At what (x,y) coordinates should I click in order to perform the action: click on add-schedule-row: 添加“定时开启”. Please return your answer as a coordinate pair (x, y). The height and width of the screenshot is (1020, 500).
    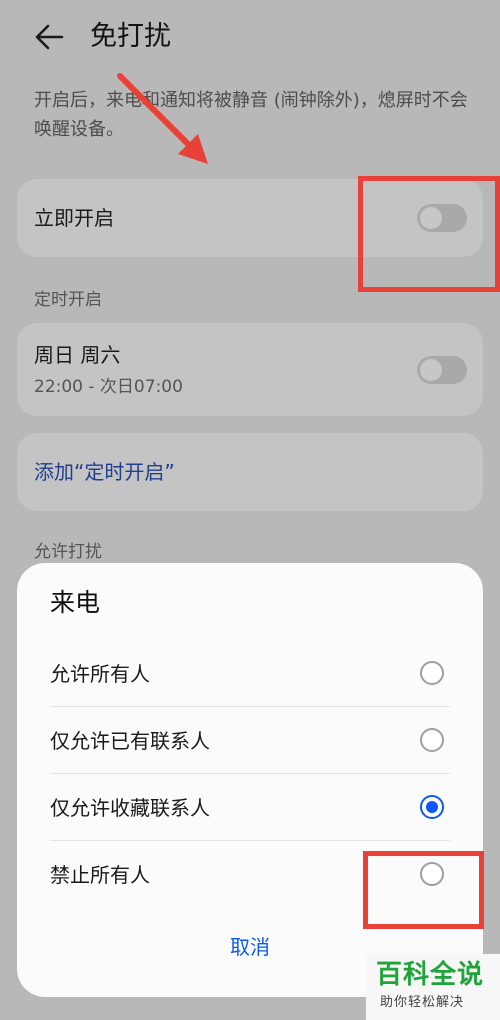
    Looking at the image, I should click on (250, 472).